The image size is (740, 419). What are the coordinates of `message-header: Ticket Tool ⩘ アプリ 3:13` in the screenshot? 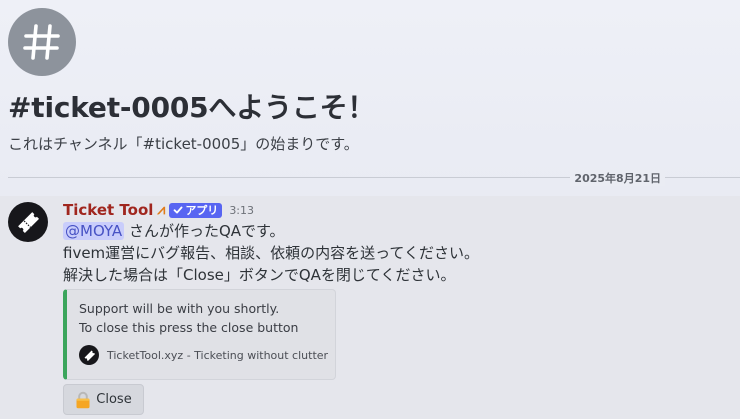 It's located at (158, 210).